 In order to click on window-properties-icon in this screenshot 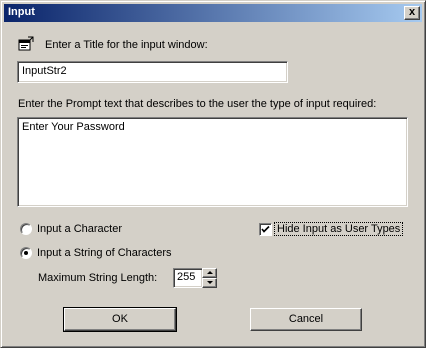, I will do `click(26, 44)`.